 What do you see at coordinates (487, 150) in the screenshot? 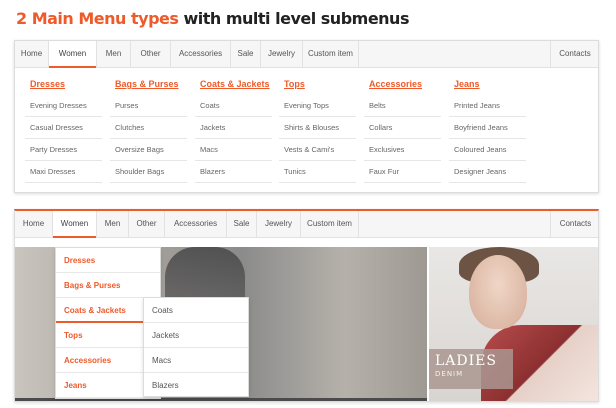
I see `submenu-link: Coloured Jeans` at bounding box center [487, 150].